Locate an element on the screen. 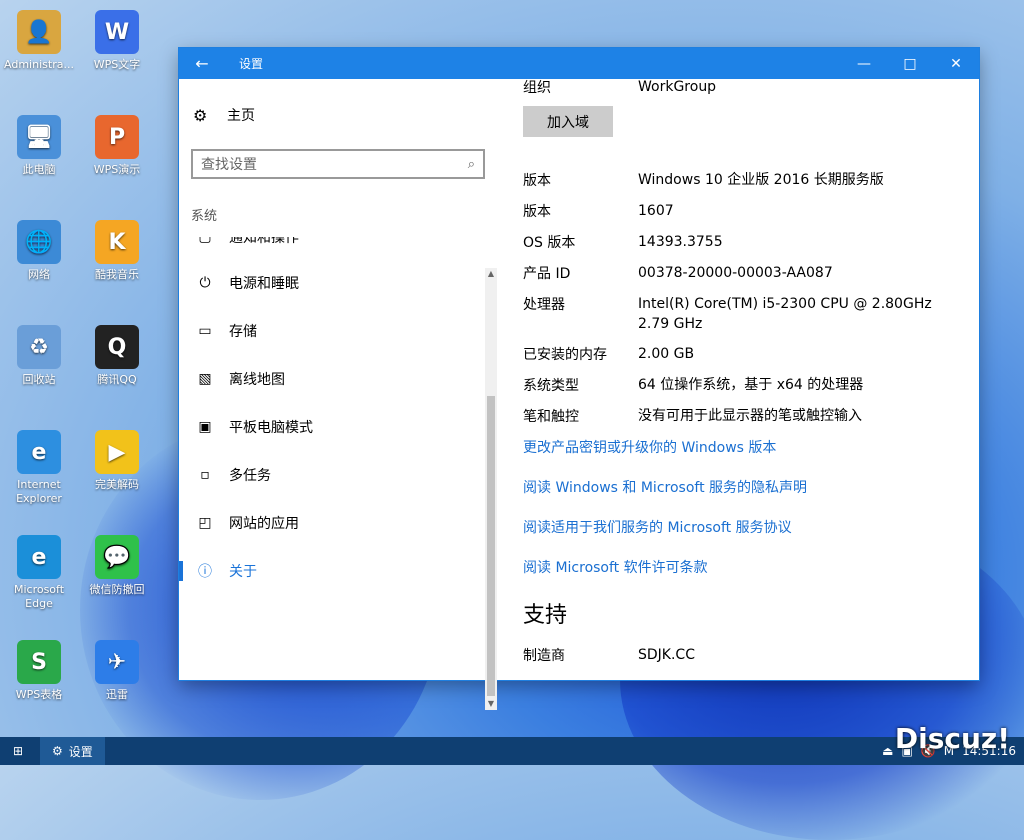 This screenshot has height=840, width=1024. app-icon: W is located at coordinates (117, 32).